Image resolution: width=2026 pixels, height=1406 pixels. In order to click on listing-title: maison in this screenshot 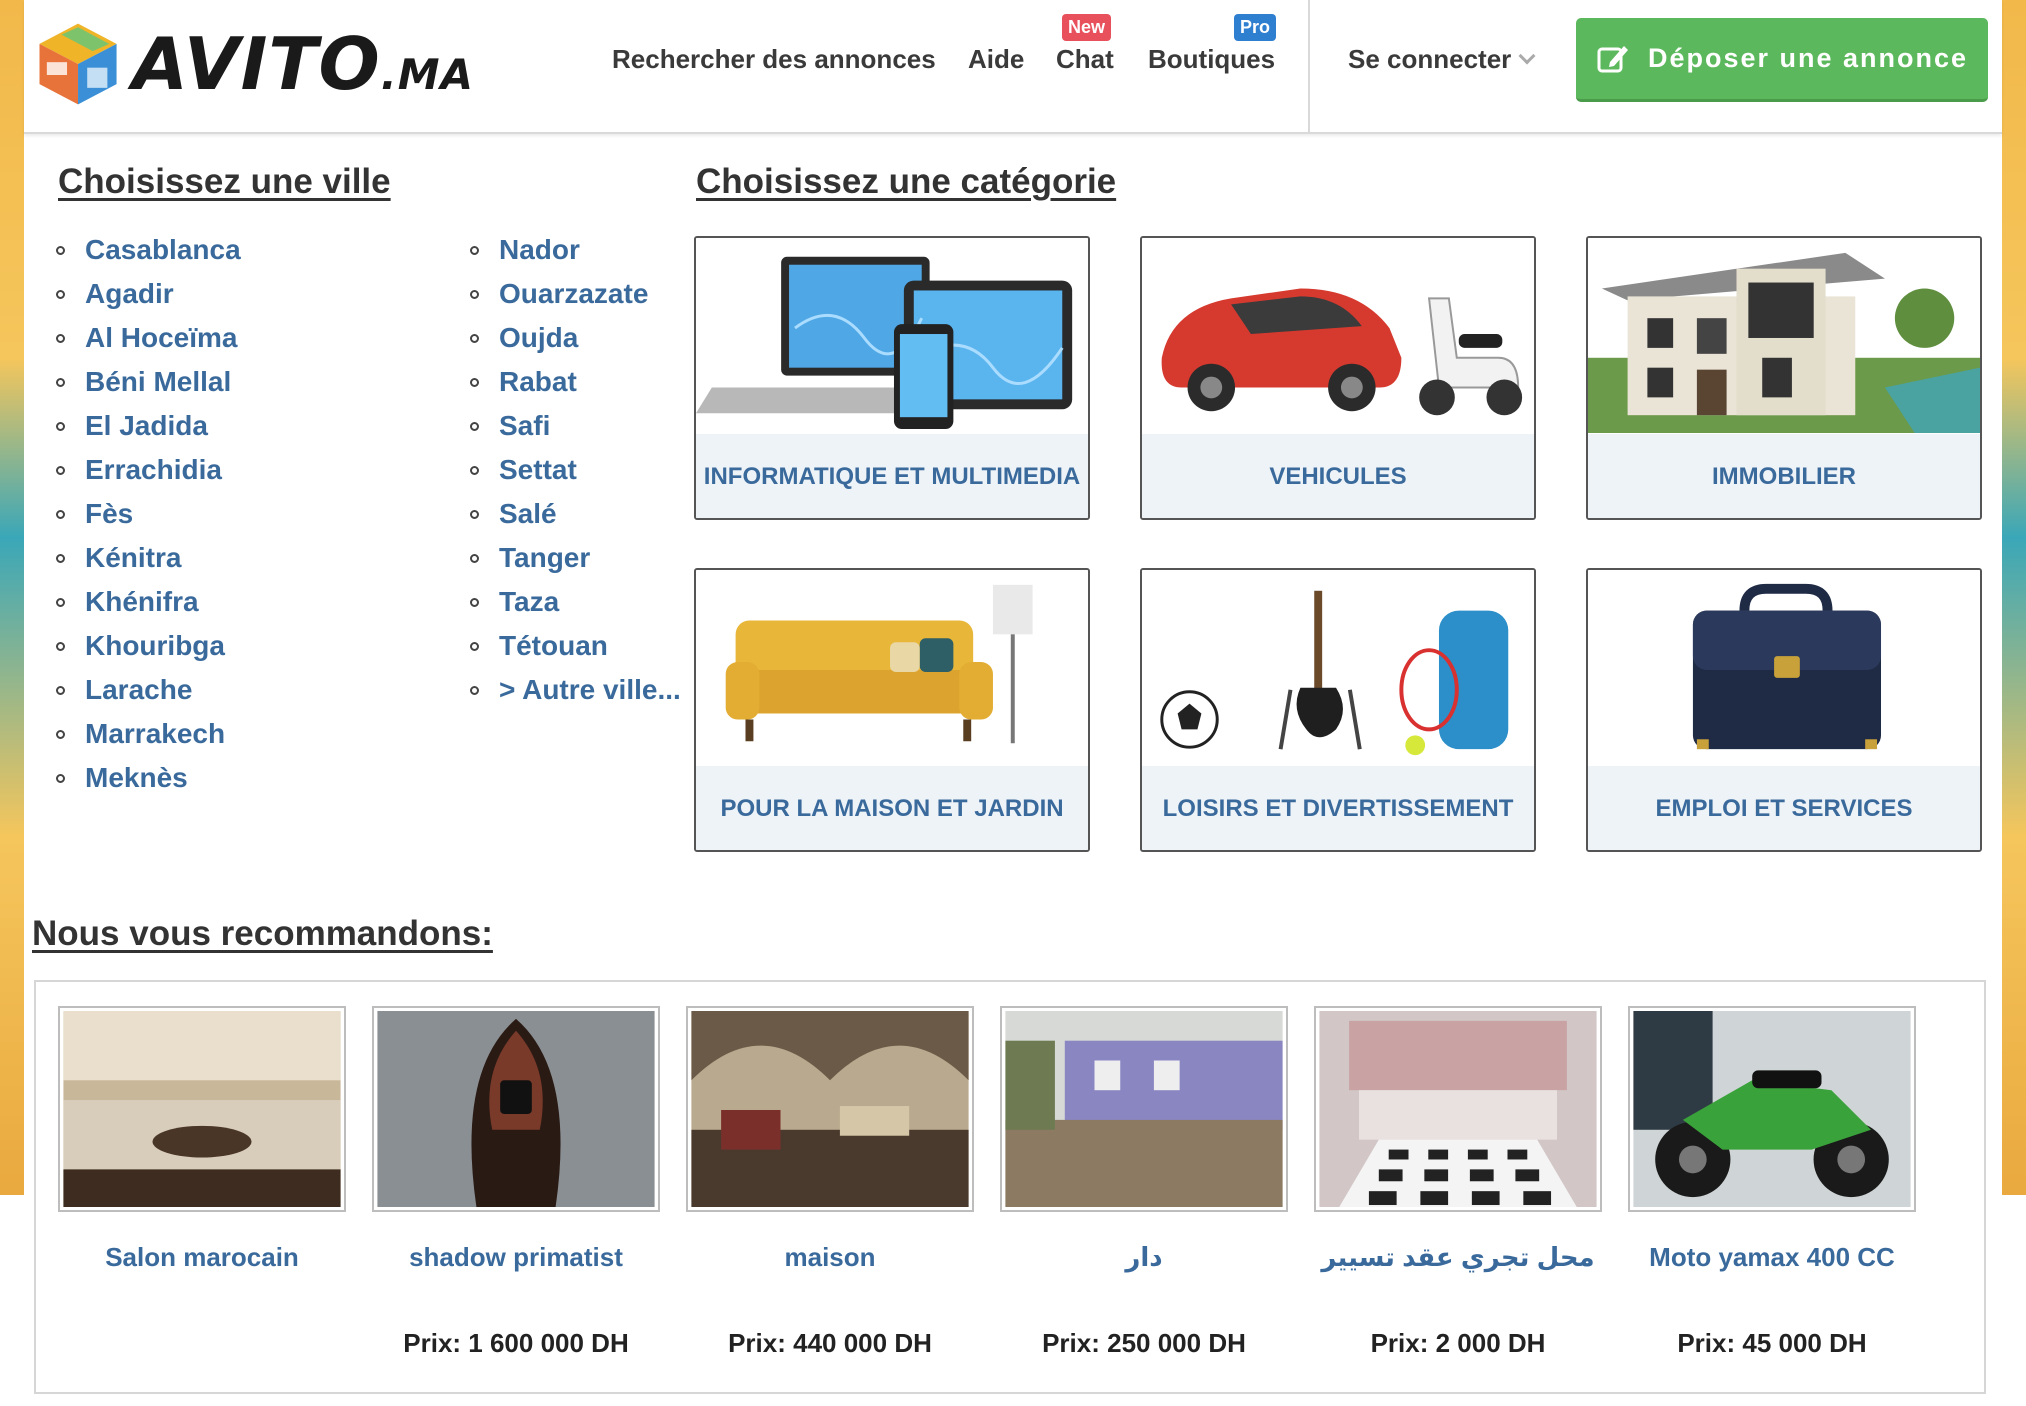, I will do `click(830, 1259)`.